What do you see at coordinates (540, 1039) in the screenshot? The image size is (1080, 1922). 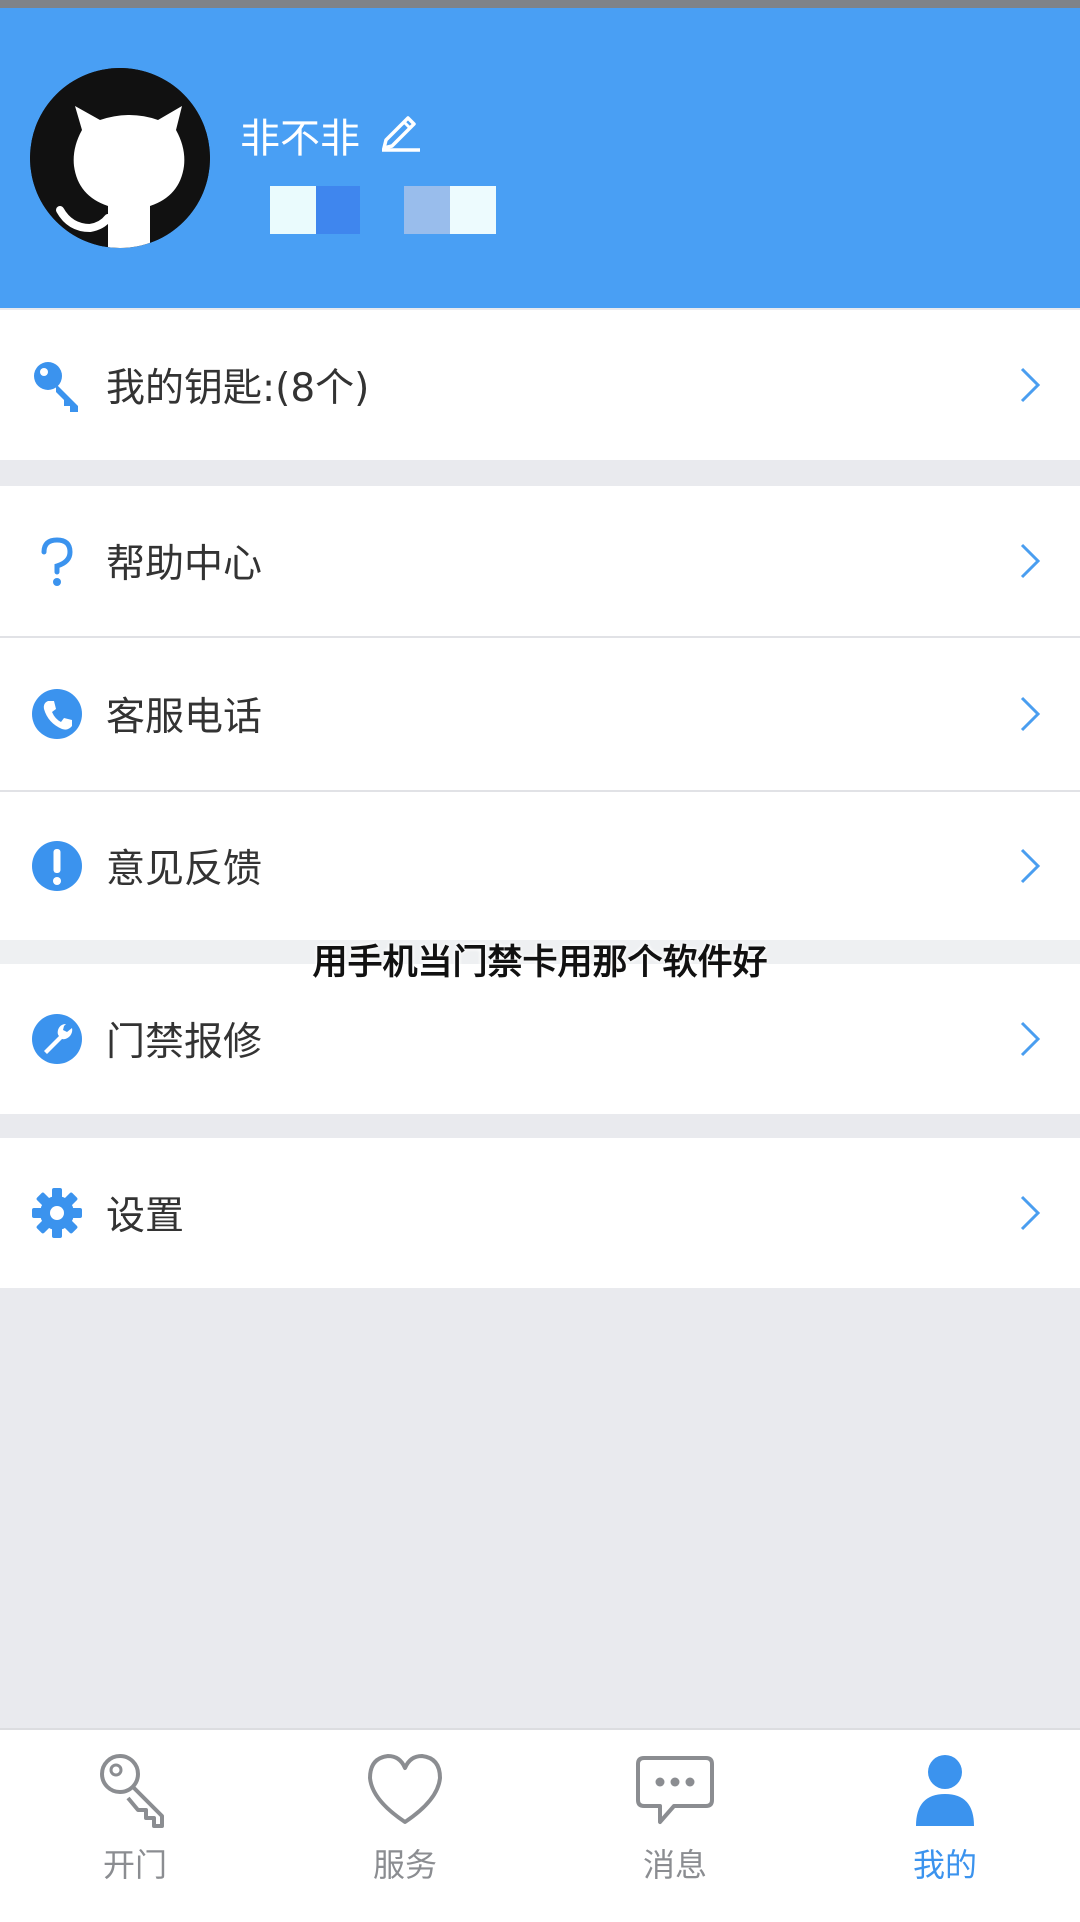 I see `menu-item-access-repair: 门禁报修` at bounding box center [540, 1039].